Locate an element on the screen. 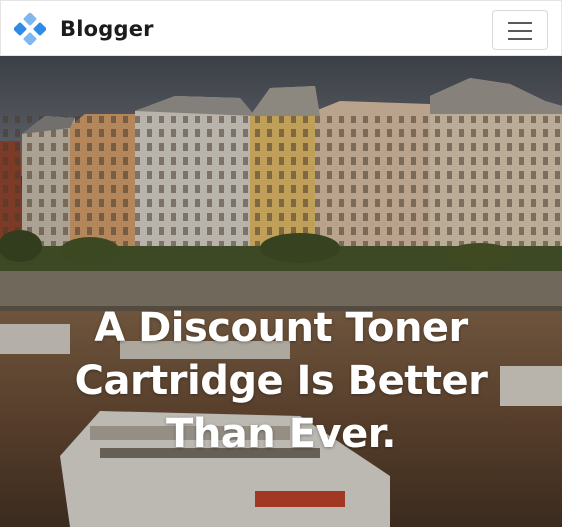 Image resolution: width=564 pixels, height=529 pixels. hamburger-menu-icon is located at coordinates (520, 23).